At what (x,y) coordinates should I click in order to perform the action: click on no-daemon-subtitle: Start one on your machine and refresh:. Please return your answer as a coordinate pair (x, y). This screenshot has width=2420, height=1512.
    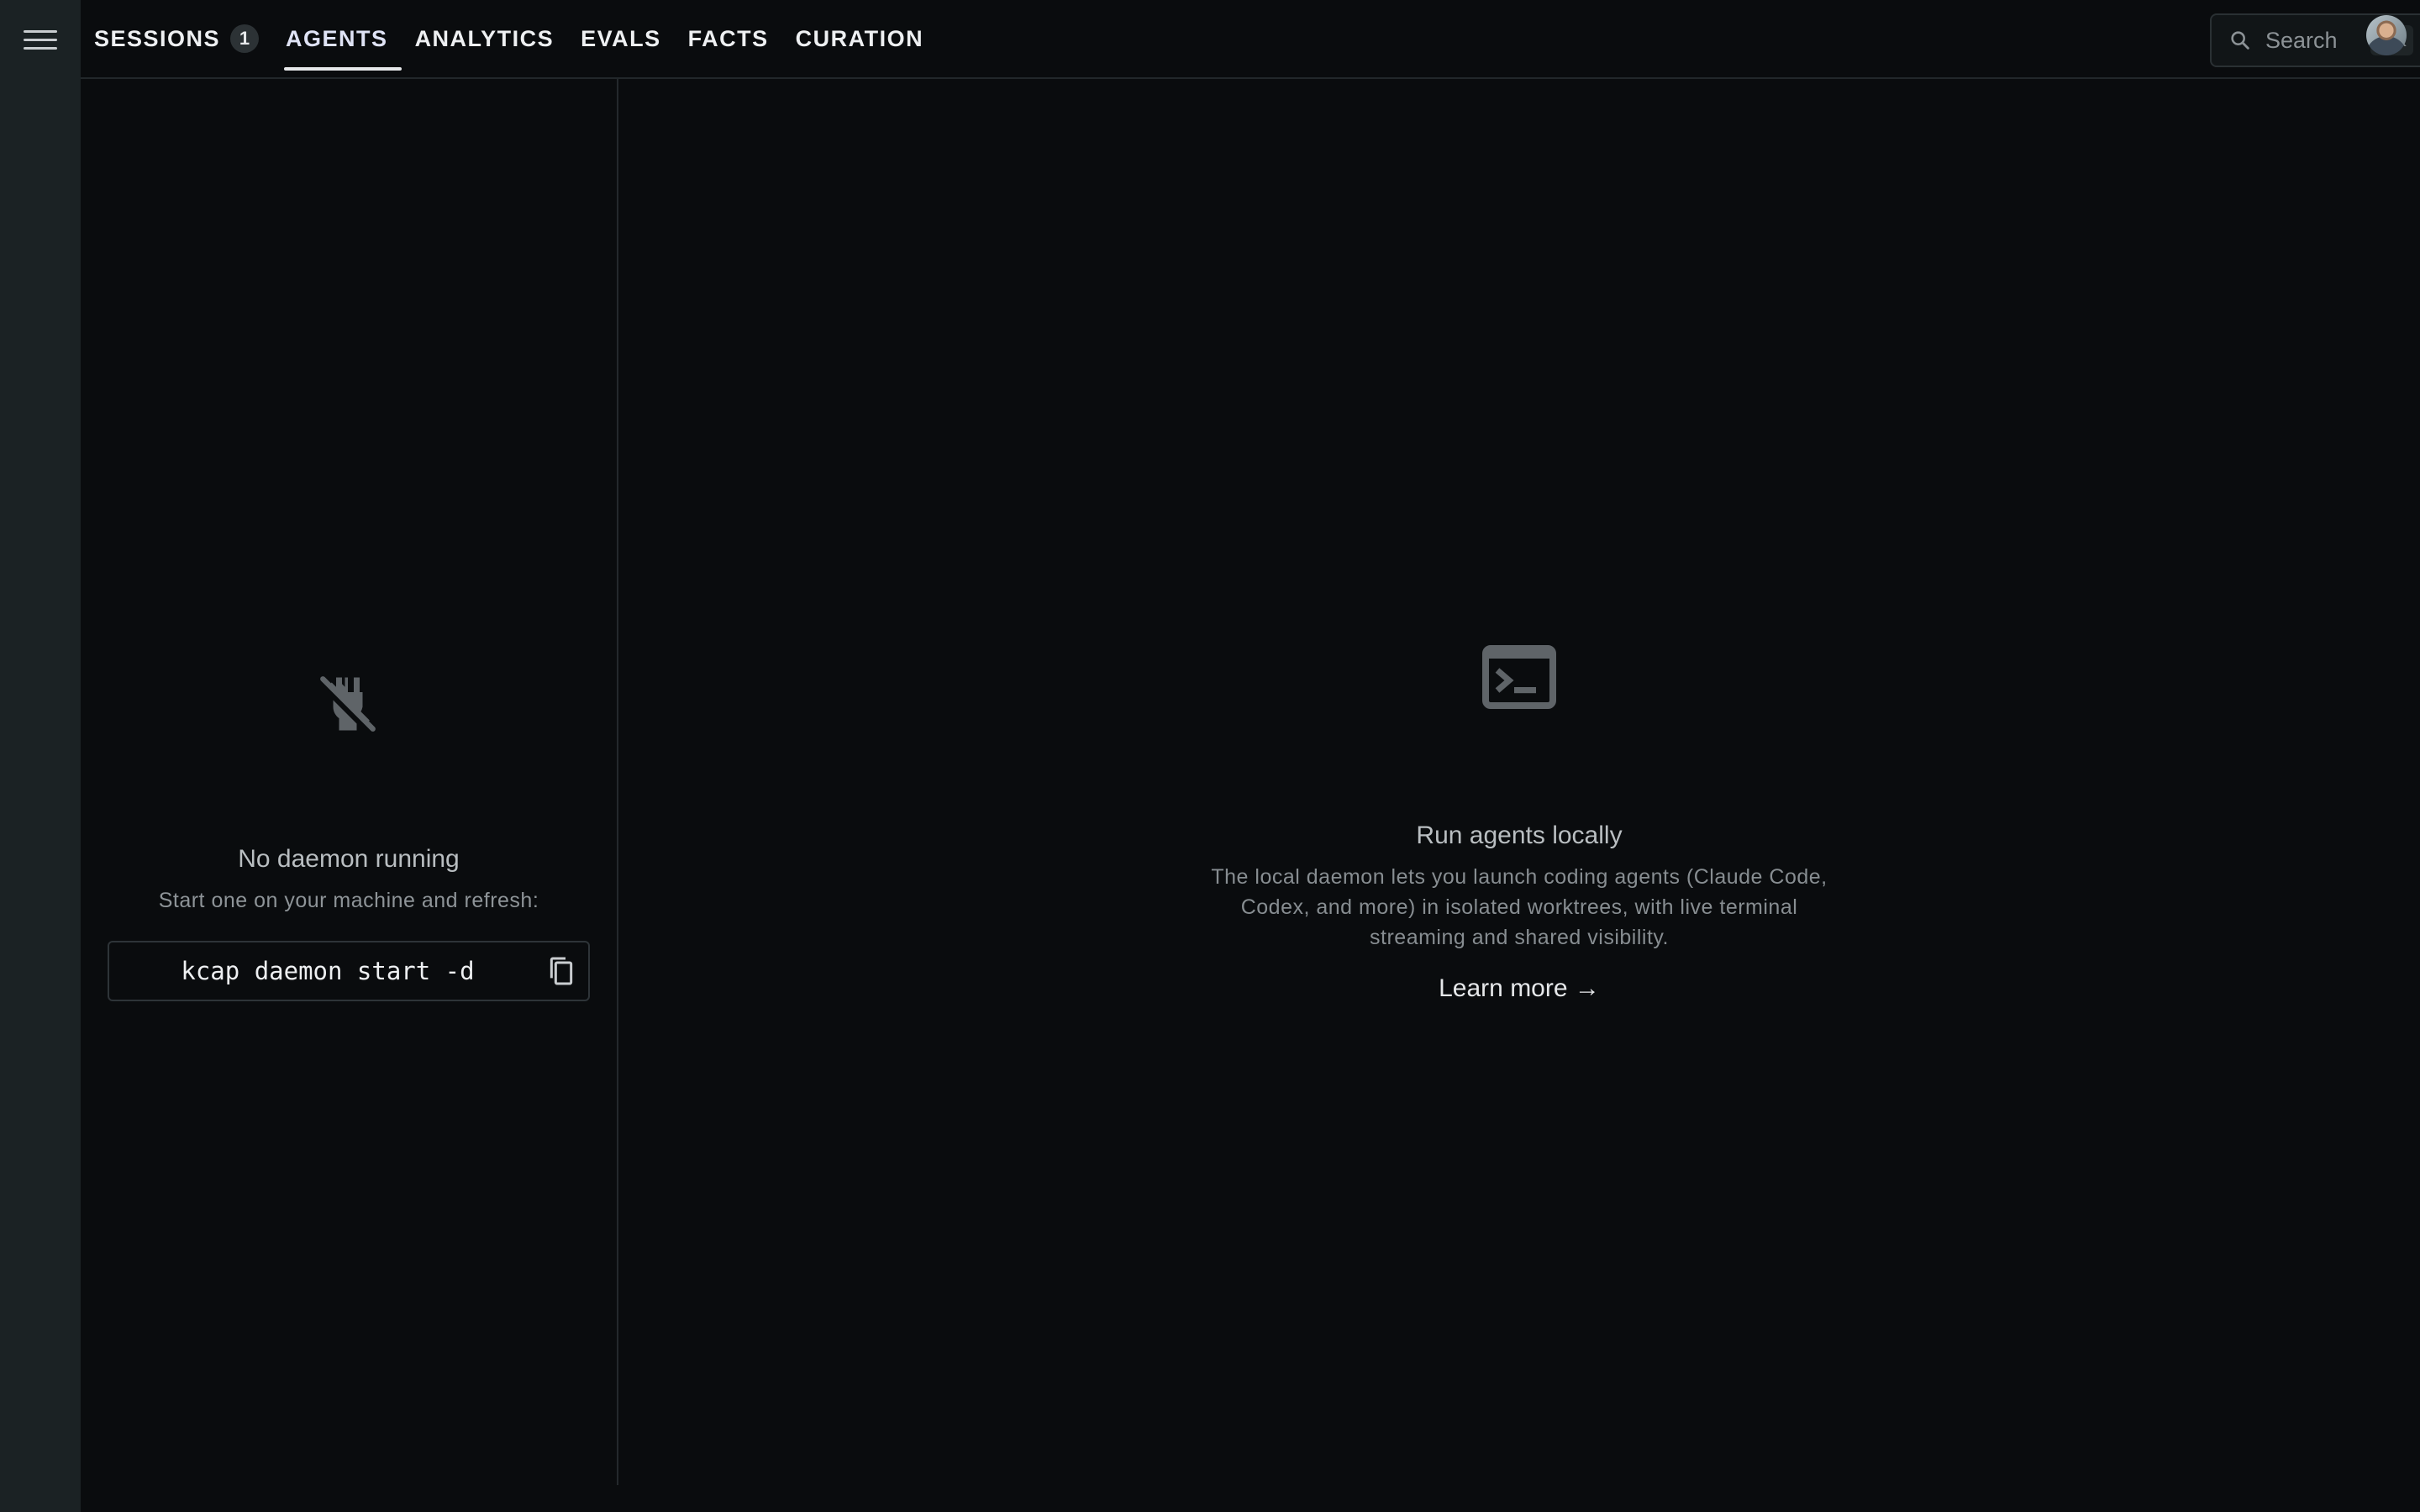
    Looking at the image, I should click on (348, 900).